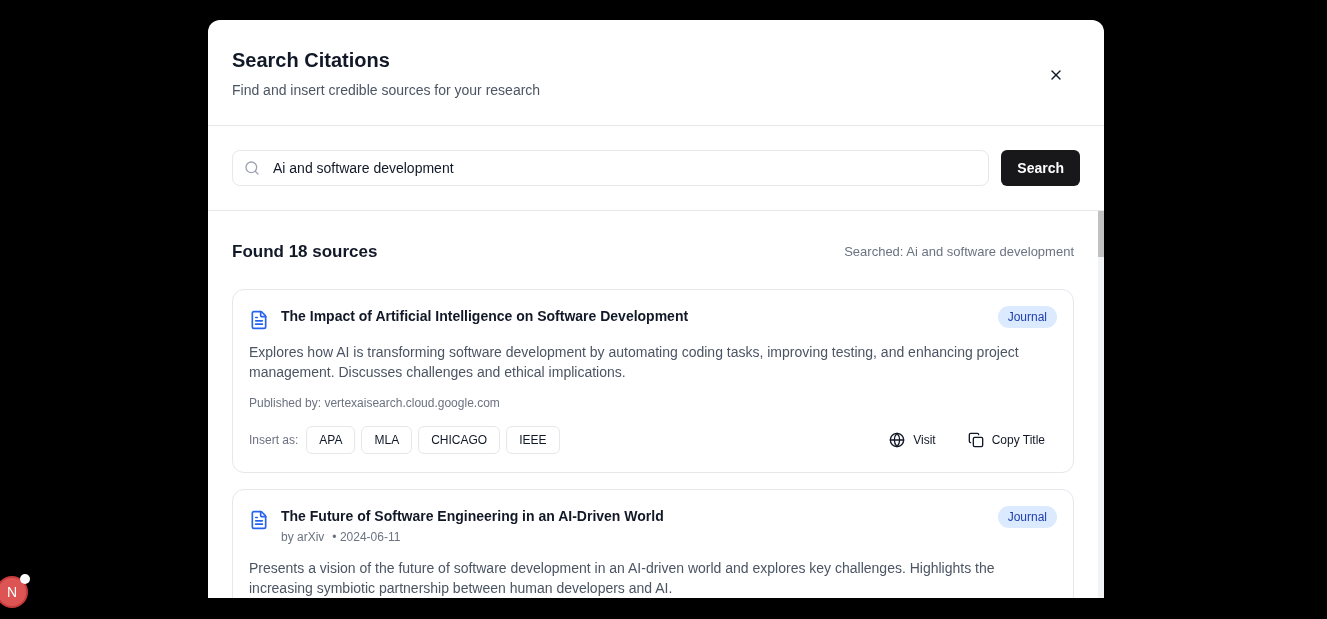 This screenshot has height=619, width=1327. What do you see at coordinates (611, 168) in the screenshot?
I see `search-field: Ai and software development` at bounding box center [611, 168].